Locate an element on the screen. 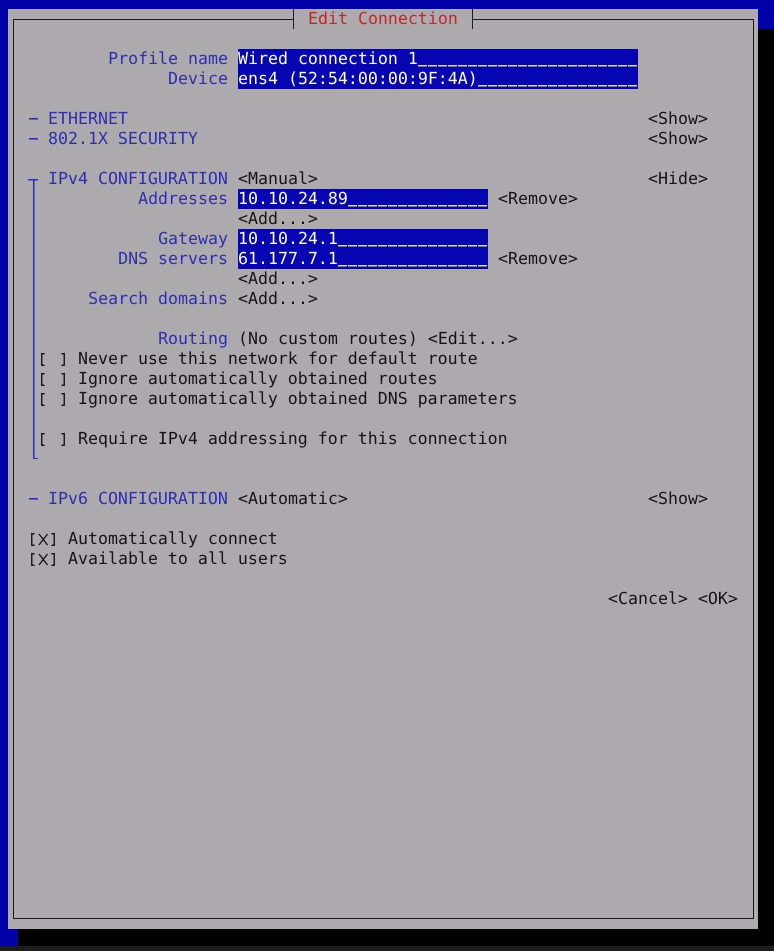  field-label: Gateway is located at coordinates (193, 239).